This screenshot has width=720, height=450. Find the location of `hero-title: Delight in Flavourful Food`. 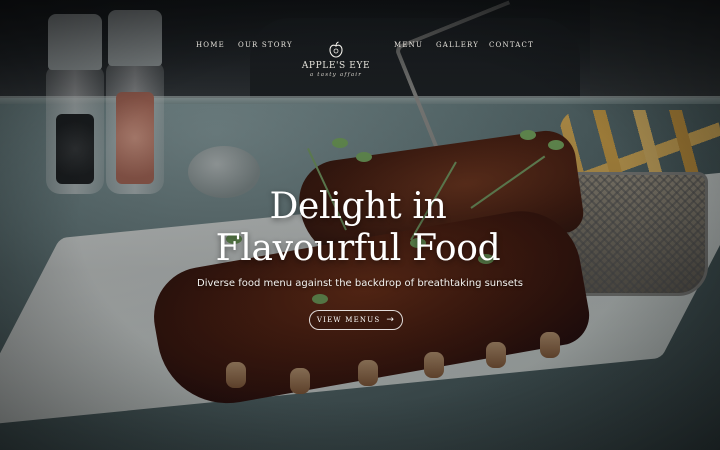

hero-title: Delight in Flavourful Food is located at coordinates (358, 227).